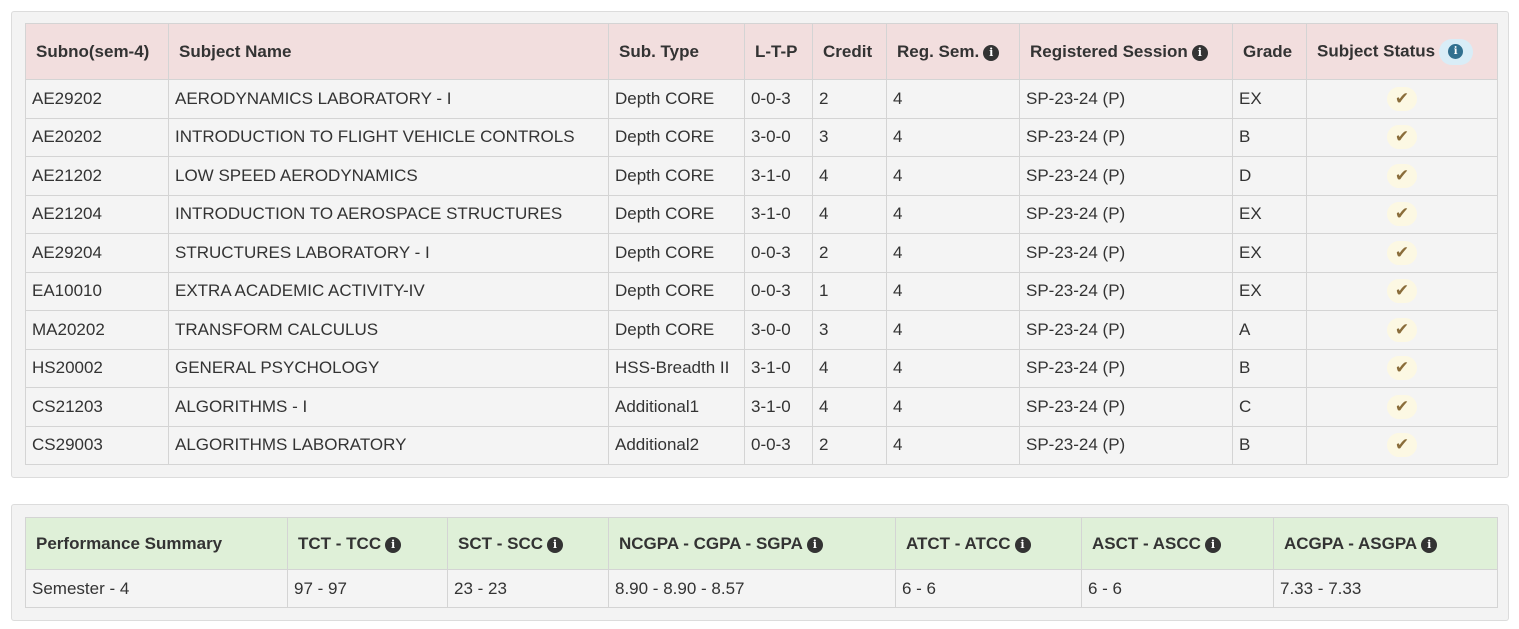 Image resolution: width=1519 pixels, height=629 pixels. I want to click on credit-cell: 3, so click(849, 330).